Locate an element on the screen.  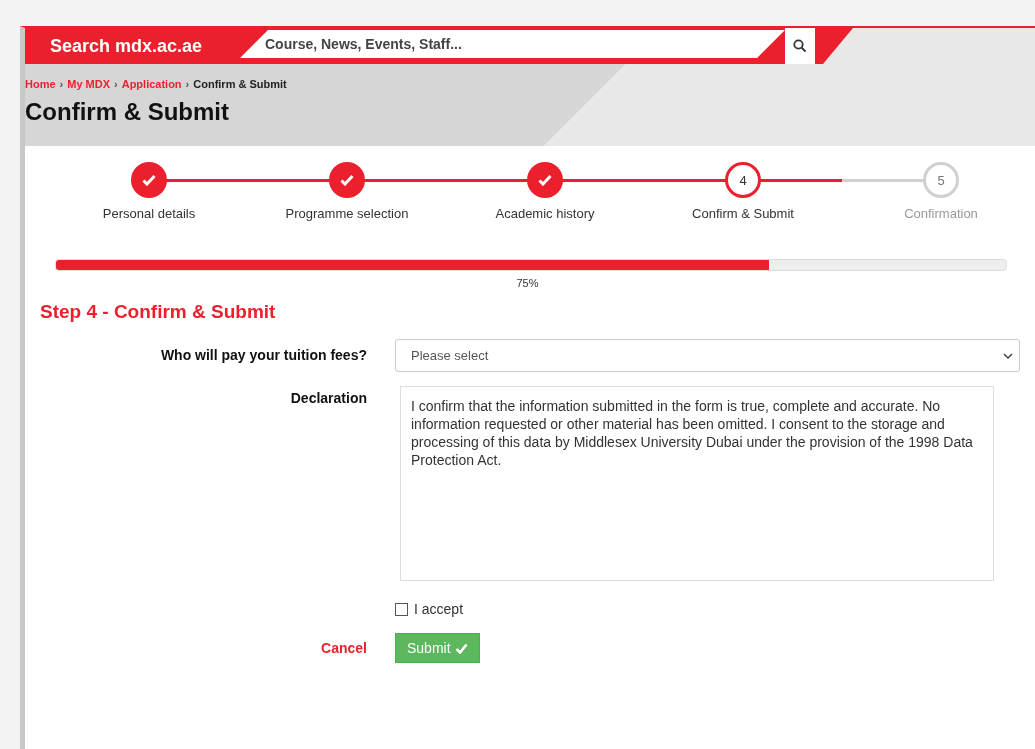
progress-reading: 75% is located at coordinates (527, 283).